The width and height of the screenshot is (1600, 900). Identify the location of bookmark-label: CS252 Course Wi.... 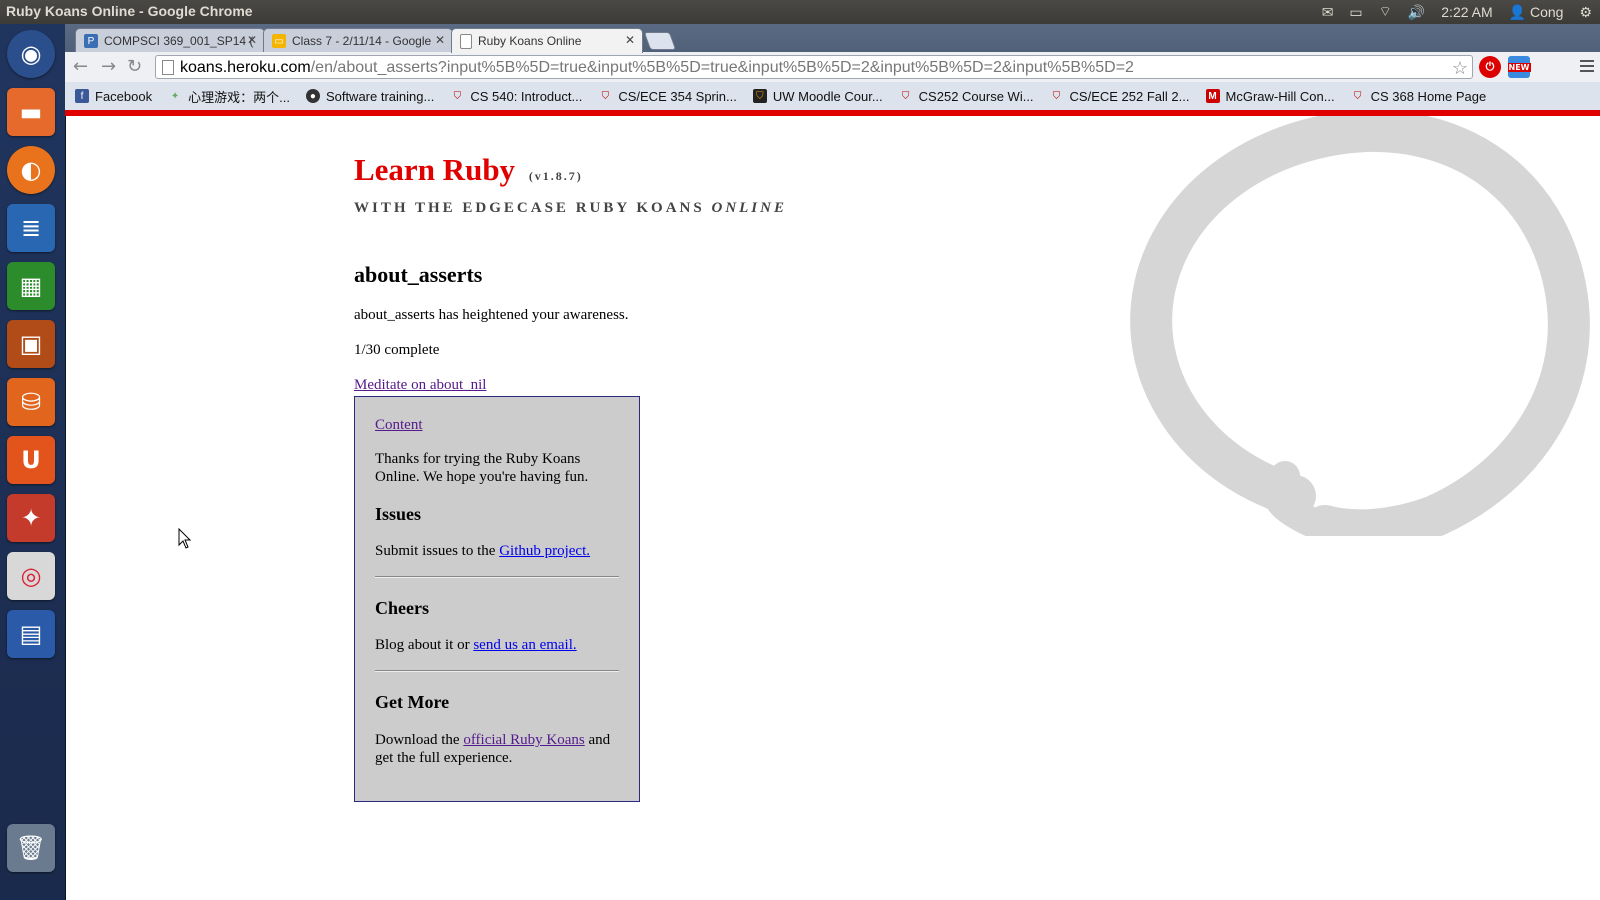
(976, 96).